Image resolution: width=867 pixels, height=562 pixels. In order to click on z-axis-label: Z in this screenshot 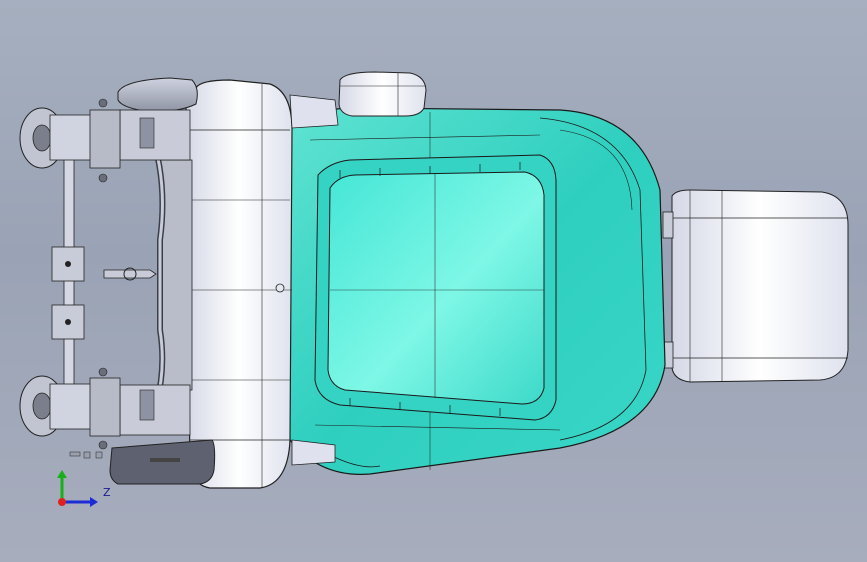, I will do `click(107, 492)`.